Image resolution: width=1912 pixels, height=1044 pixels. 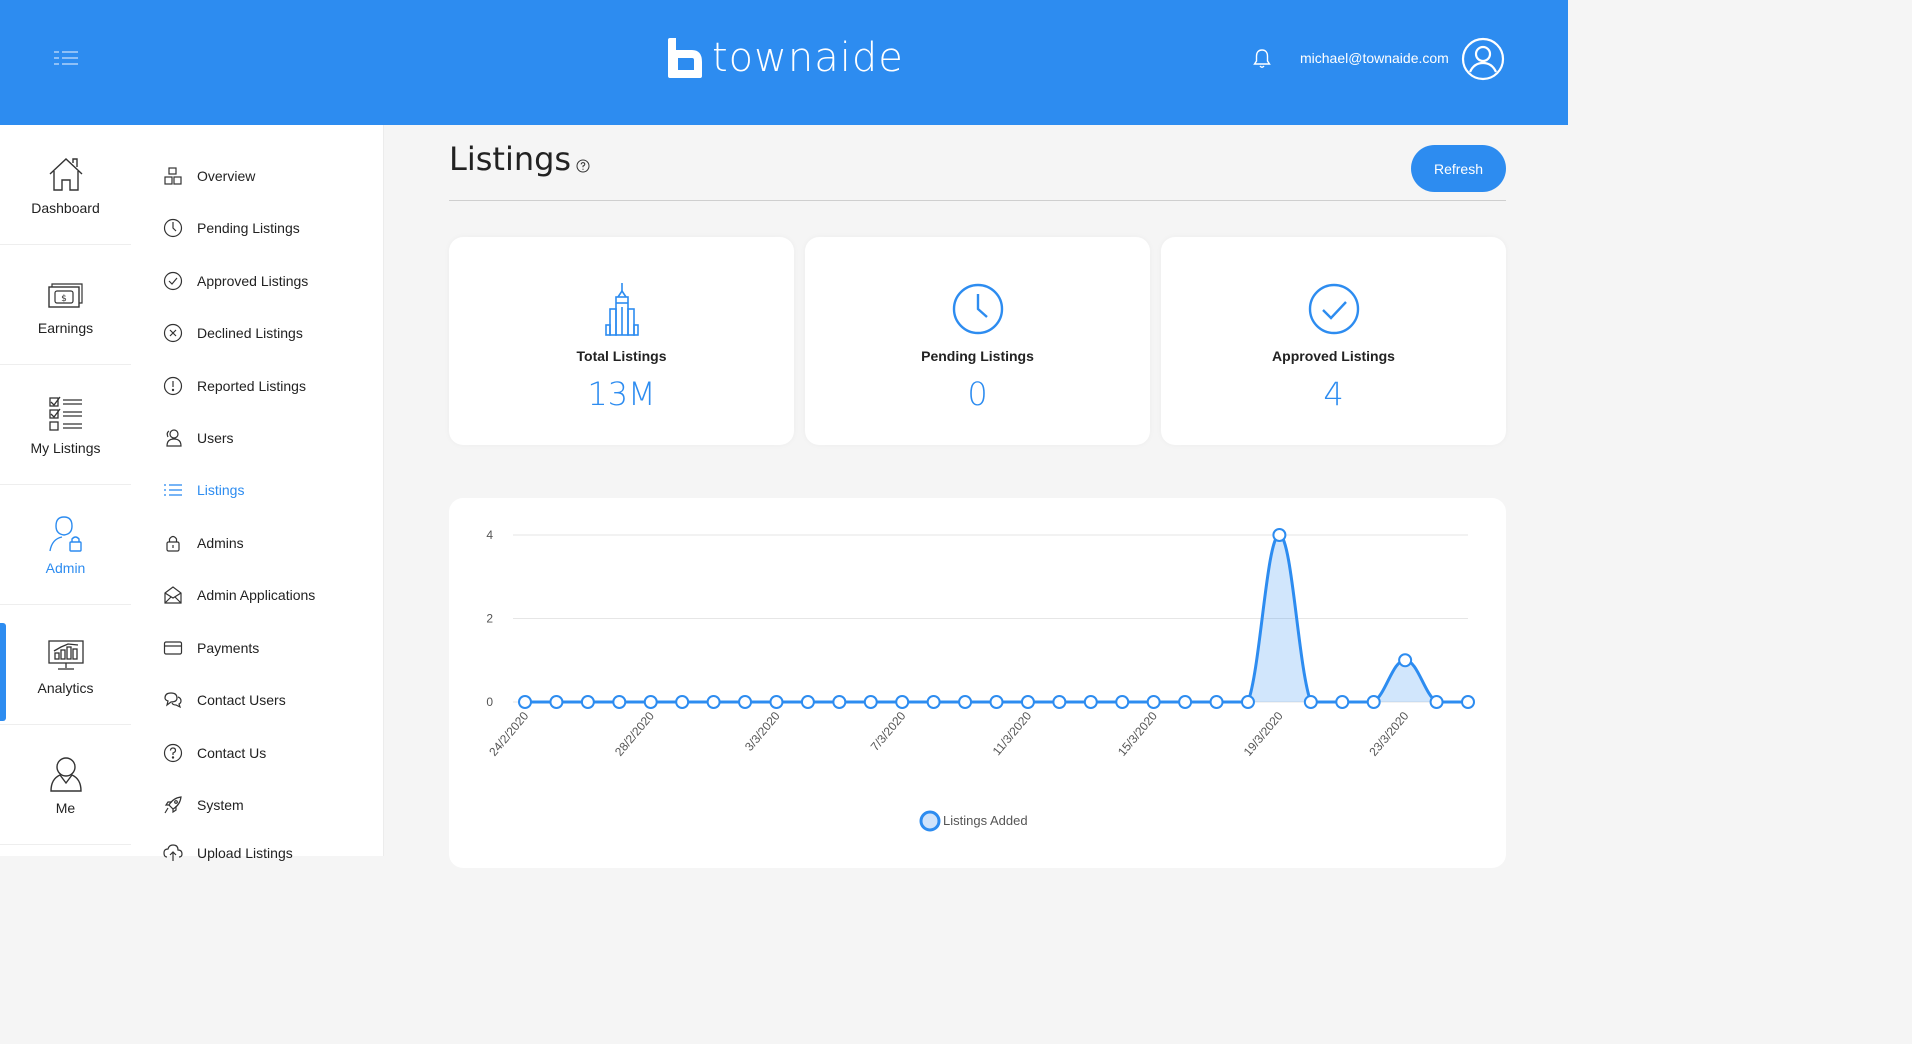 What do you see at coordinates (977, 309) in the screenshot?
I see `clock-icon` at bounding box center [977, 309].